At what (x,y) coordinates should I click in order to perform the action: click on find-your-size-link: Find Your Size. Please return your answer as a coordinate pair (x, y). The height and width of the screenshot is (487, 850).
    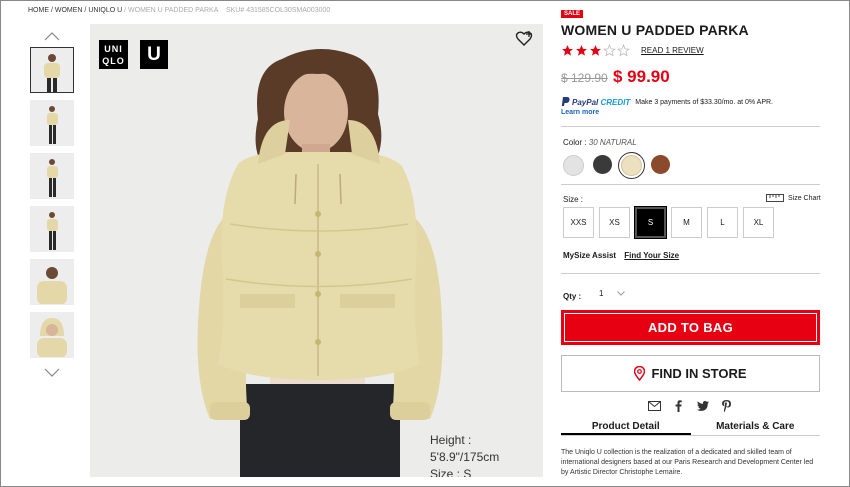
    Looking at the image, I should click on (651, 255).